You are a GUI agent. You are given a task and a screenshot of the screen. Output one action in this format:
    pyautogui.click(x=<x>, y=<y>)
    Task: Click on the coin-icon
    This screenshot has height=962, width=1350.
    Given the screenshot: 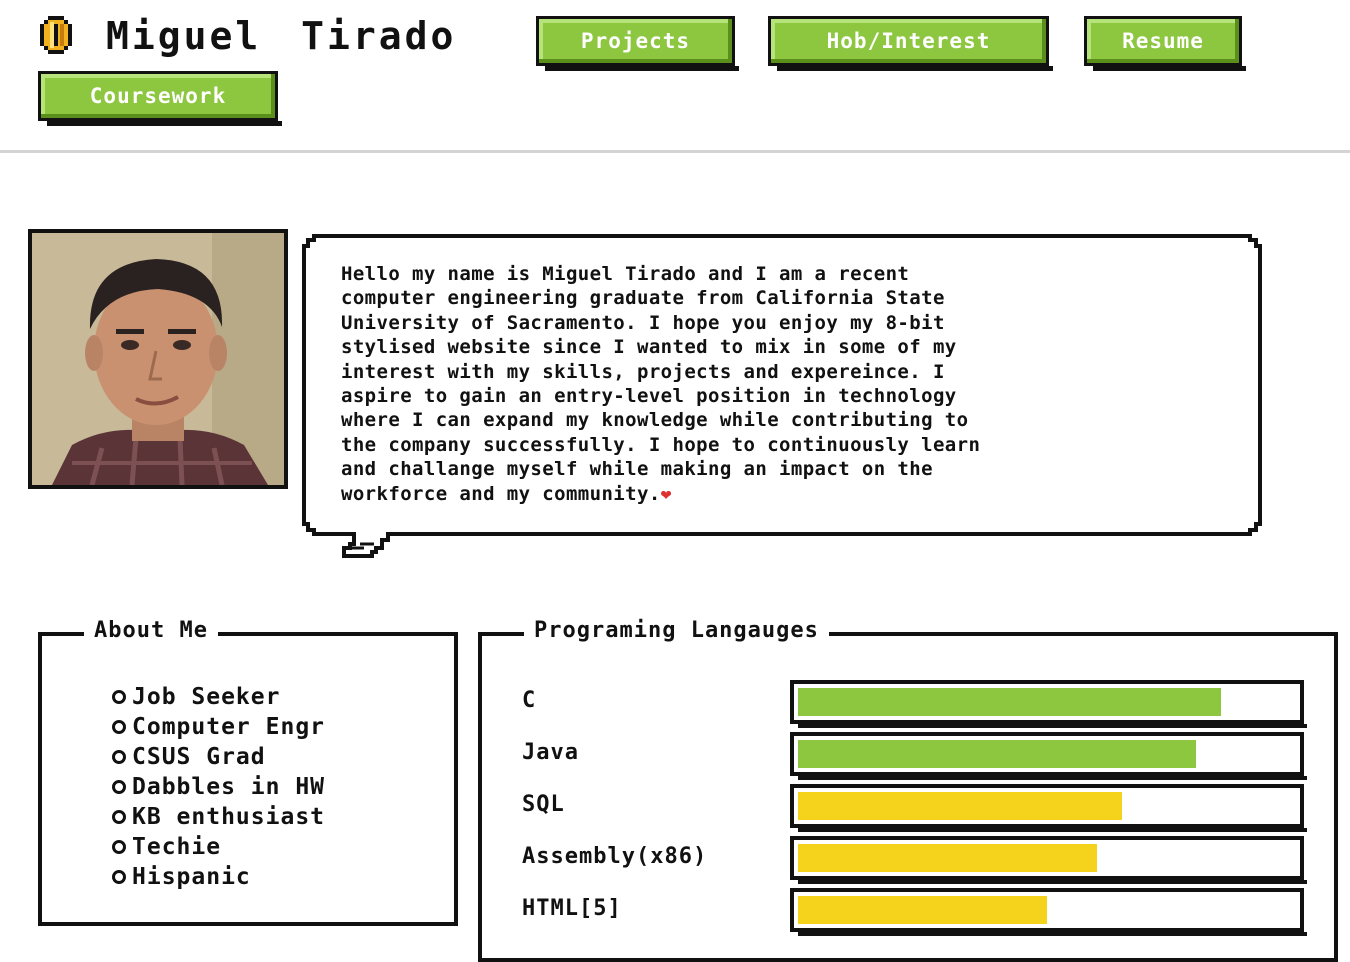 What is the action you would take?
    pyautogui.click(x=56, y=35)
    